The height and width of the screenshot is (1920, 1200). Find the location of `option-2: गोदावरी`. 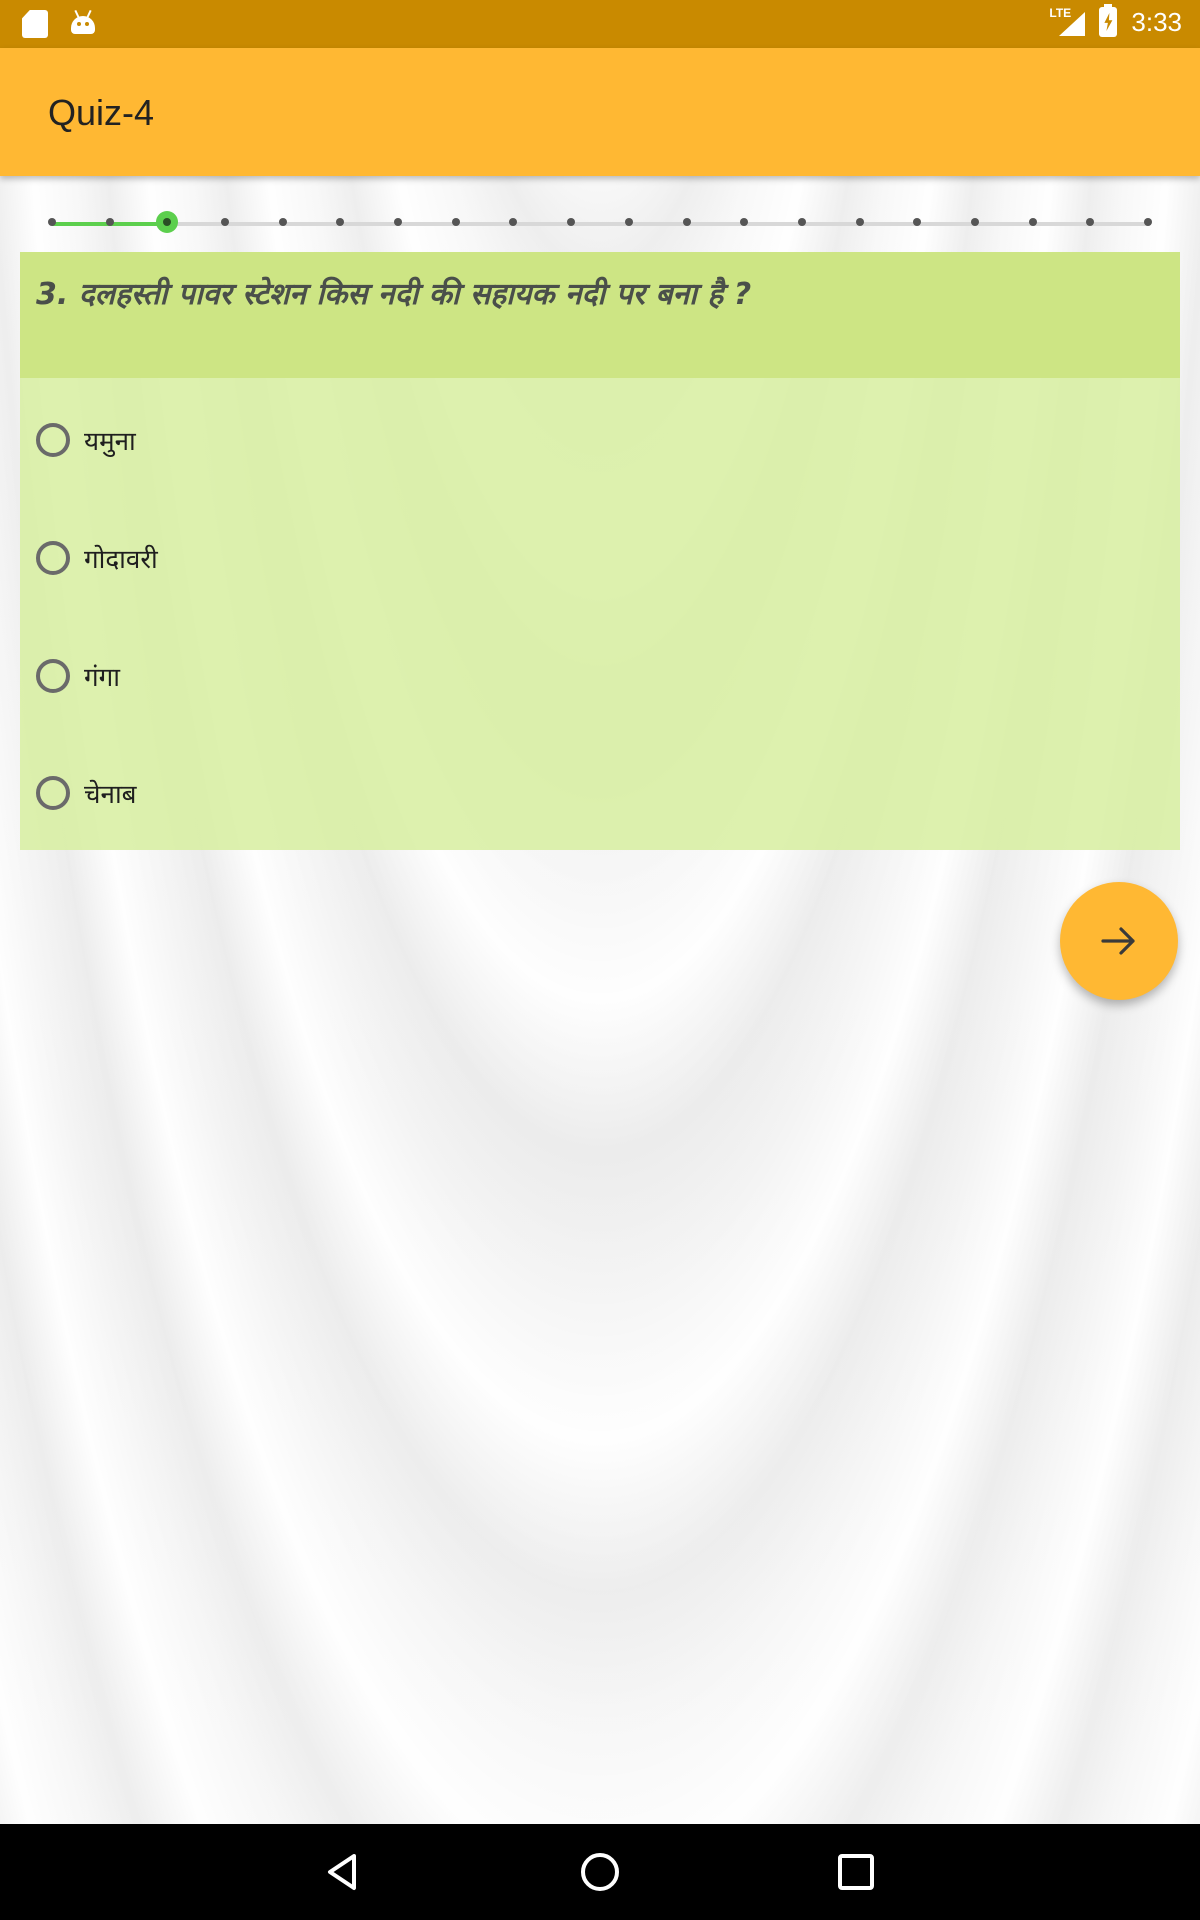

option-2: गोदावरी is located at coordinates (97, 558).